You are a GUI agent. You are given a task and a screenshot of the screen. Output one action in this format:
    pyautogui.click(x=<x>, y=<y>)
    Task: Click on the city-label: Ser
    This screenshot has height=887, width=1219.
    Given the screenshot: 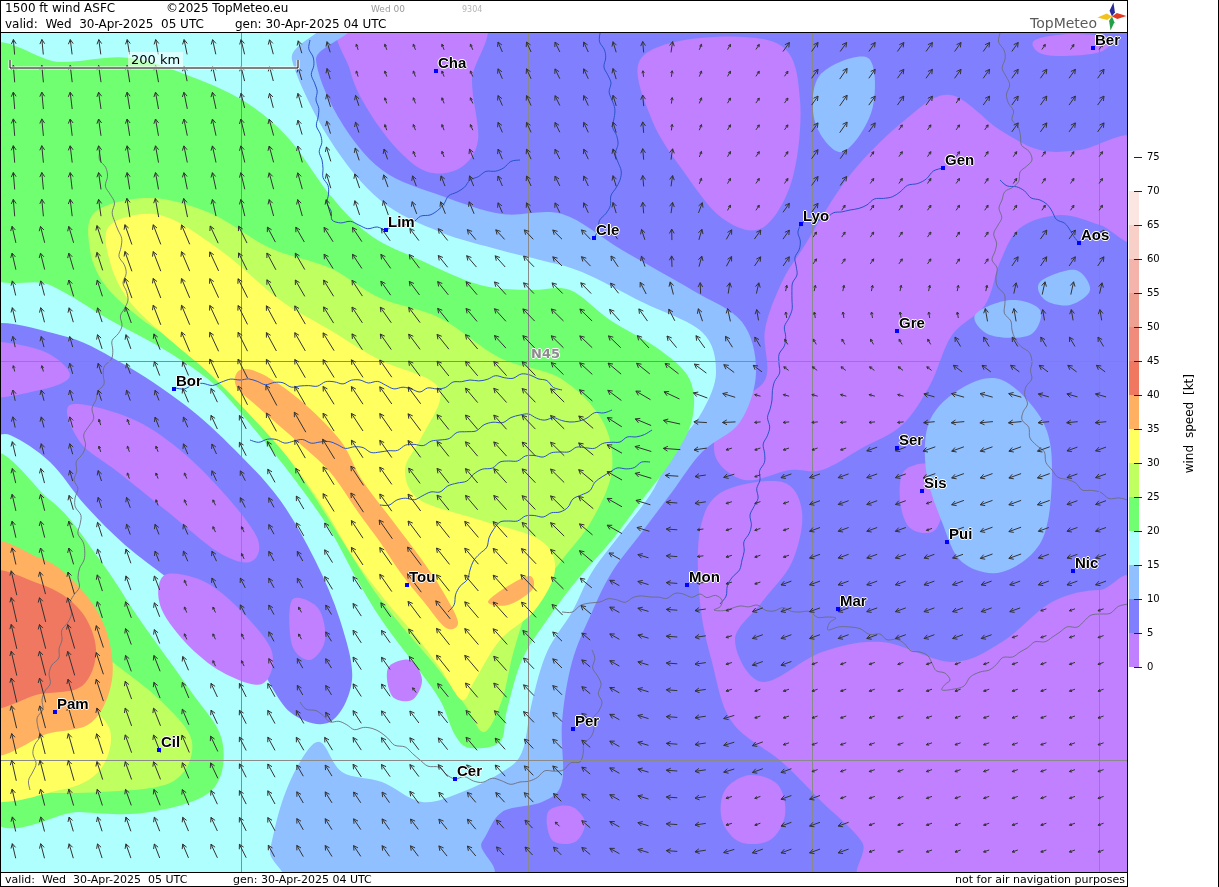 What is the action you would take?
    pyautogui.click(x=911, y=439)
    